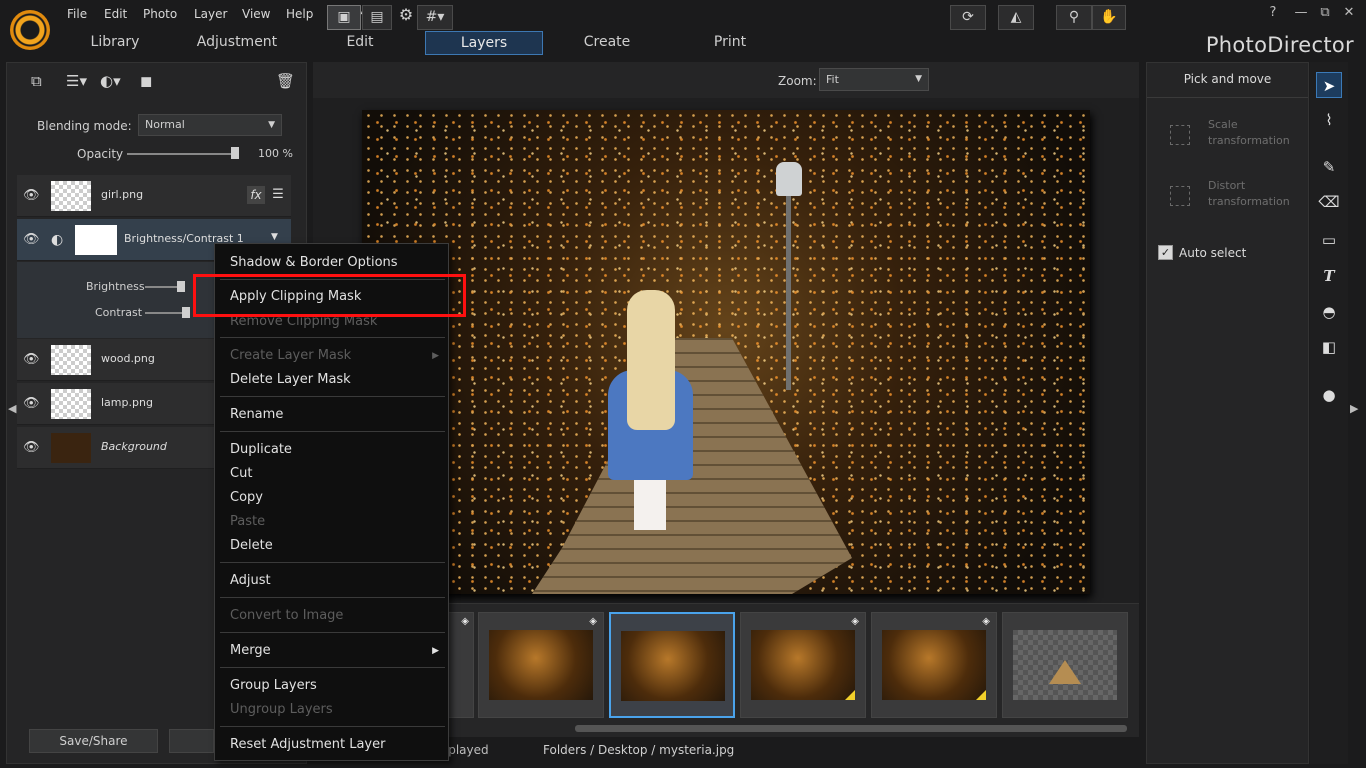 The width and height of the screenshot is (1366, 768). Describe the element at coordinates (1329, 167) in the screenshot. I see `brush-pencil-icon: ✎` at that location.